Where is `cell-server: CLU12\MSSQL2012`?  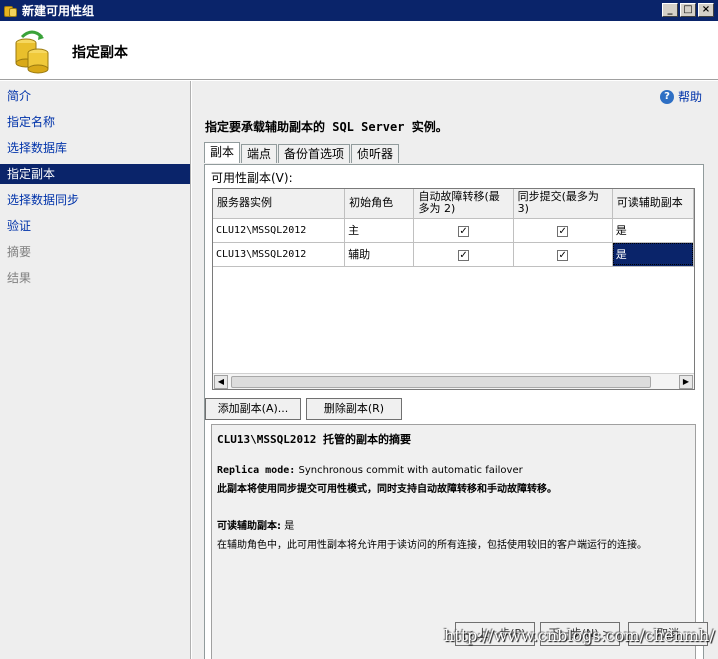 cell-server: CLU12\MSSQL2012 is located at coordinates (279, 230).